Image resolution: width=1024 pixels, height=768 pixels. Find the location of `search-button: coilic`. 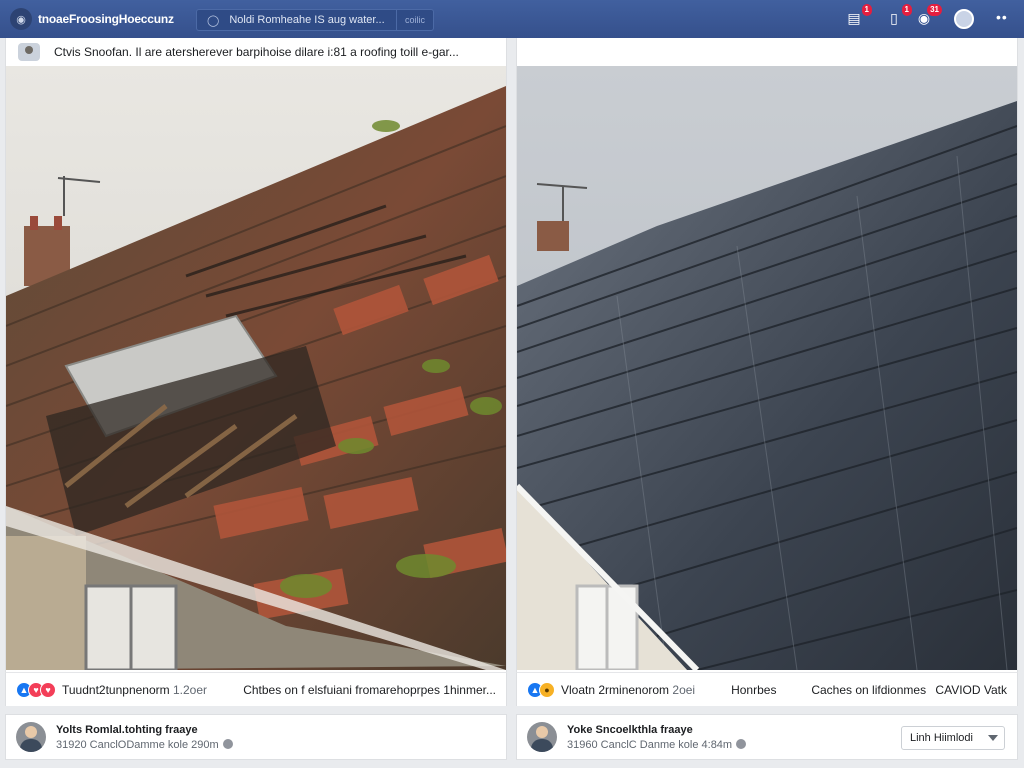

search-button: coilic is located at coordinates (414, 20).